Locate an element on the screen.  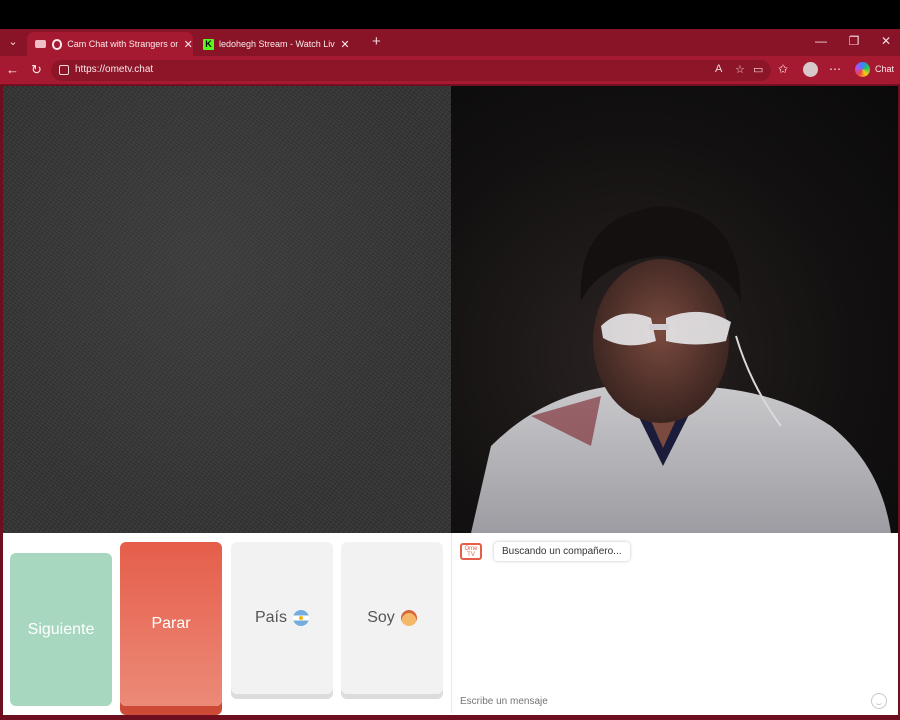
url-text: https://ometv.chat is located at coordinates (114, 69).